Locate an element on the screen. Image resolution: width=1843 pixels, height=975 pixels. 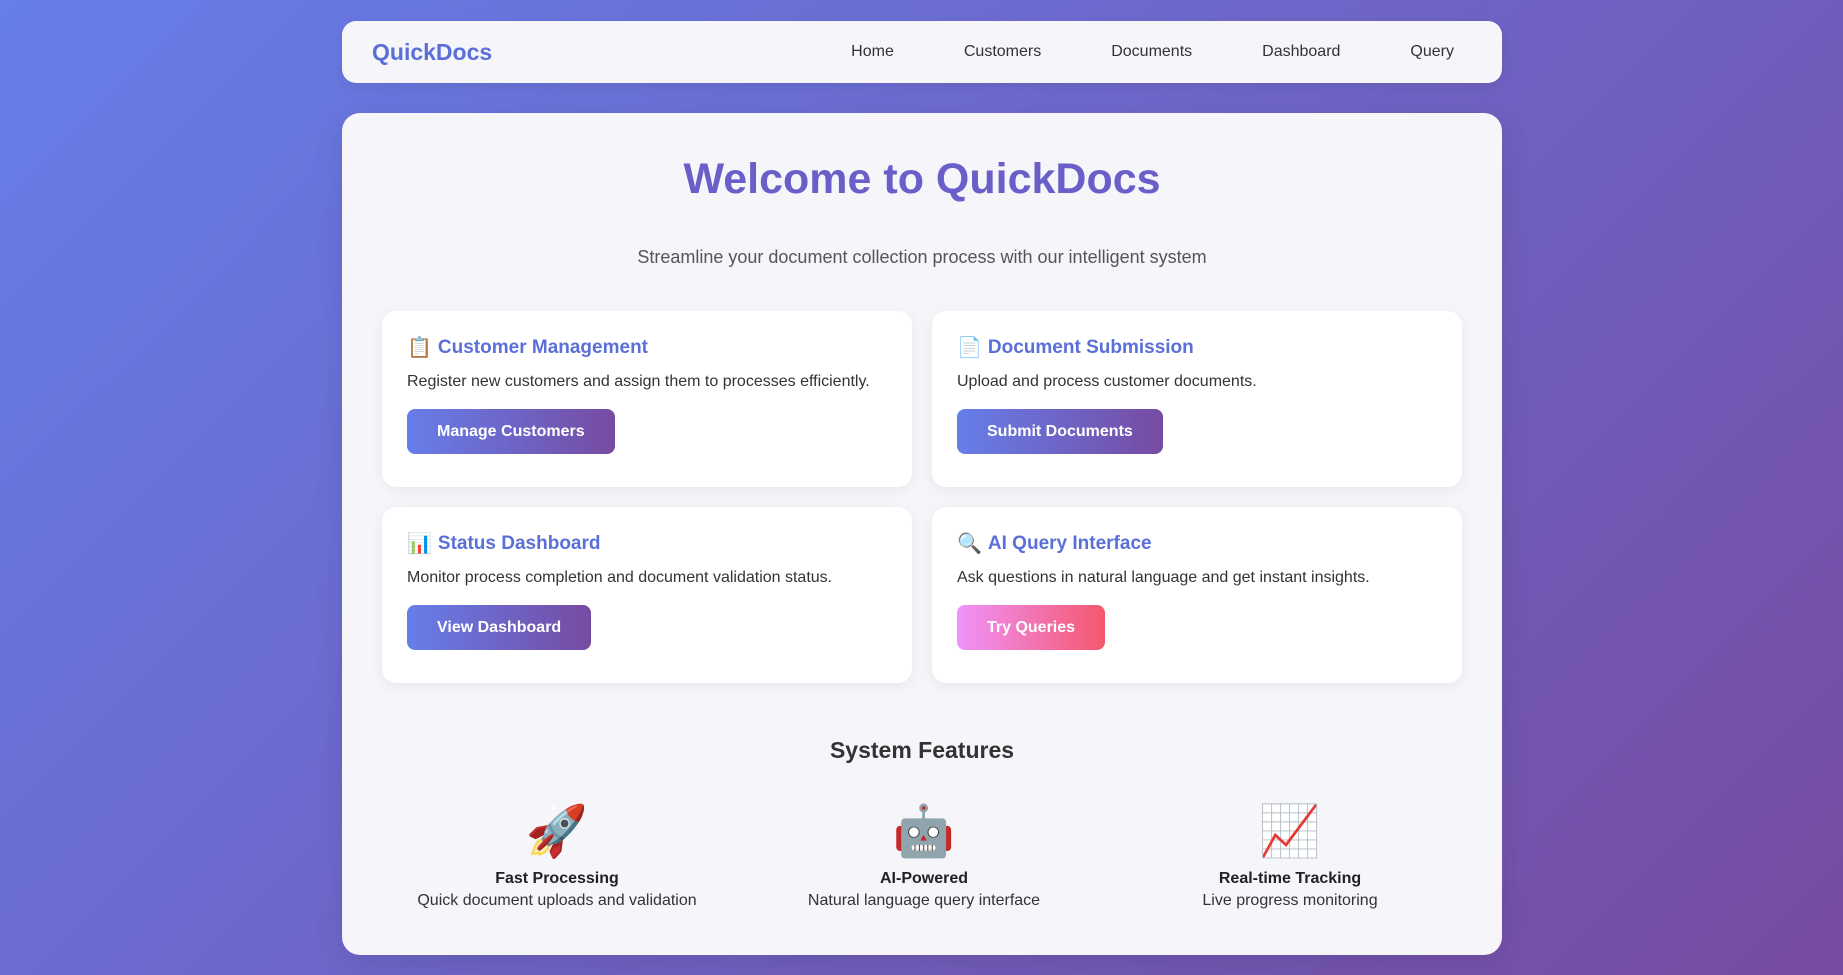
features-heading: System Features is located at coordinates (922, 750).